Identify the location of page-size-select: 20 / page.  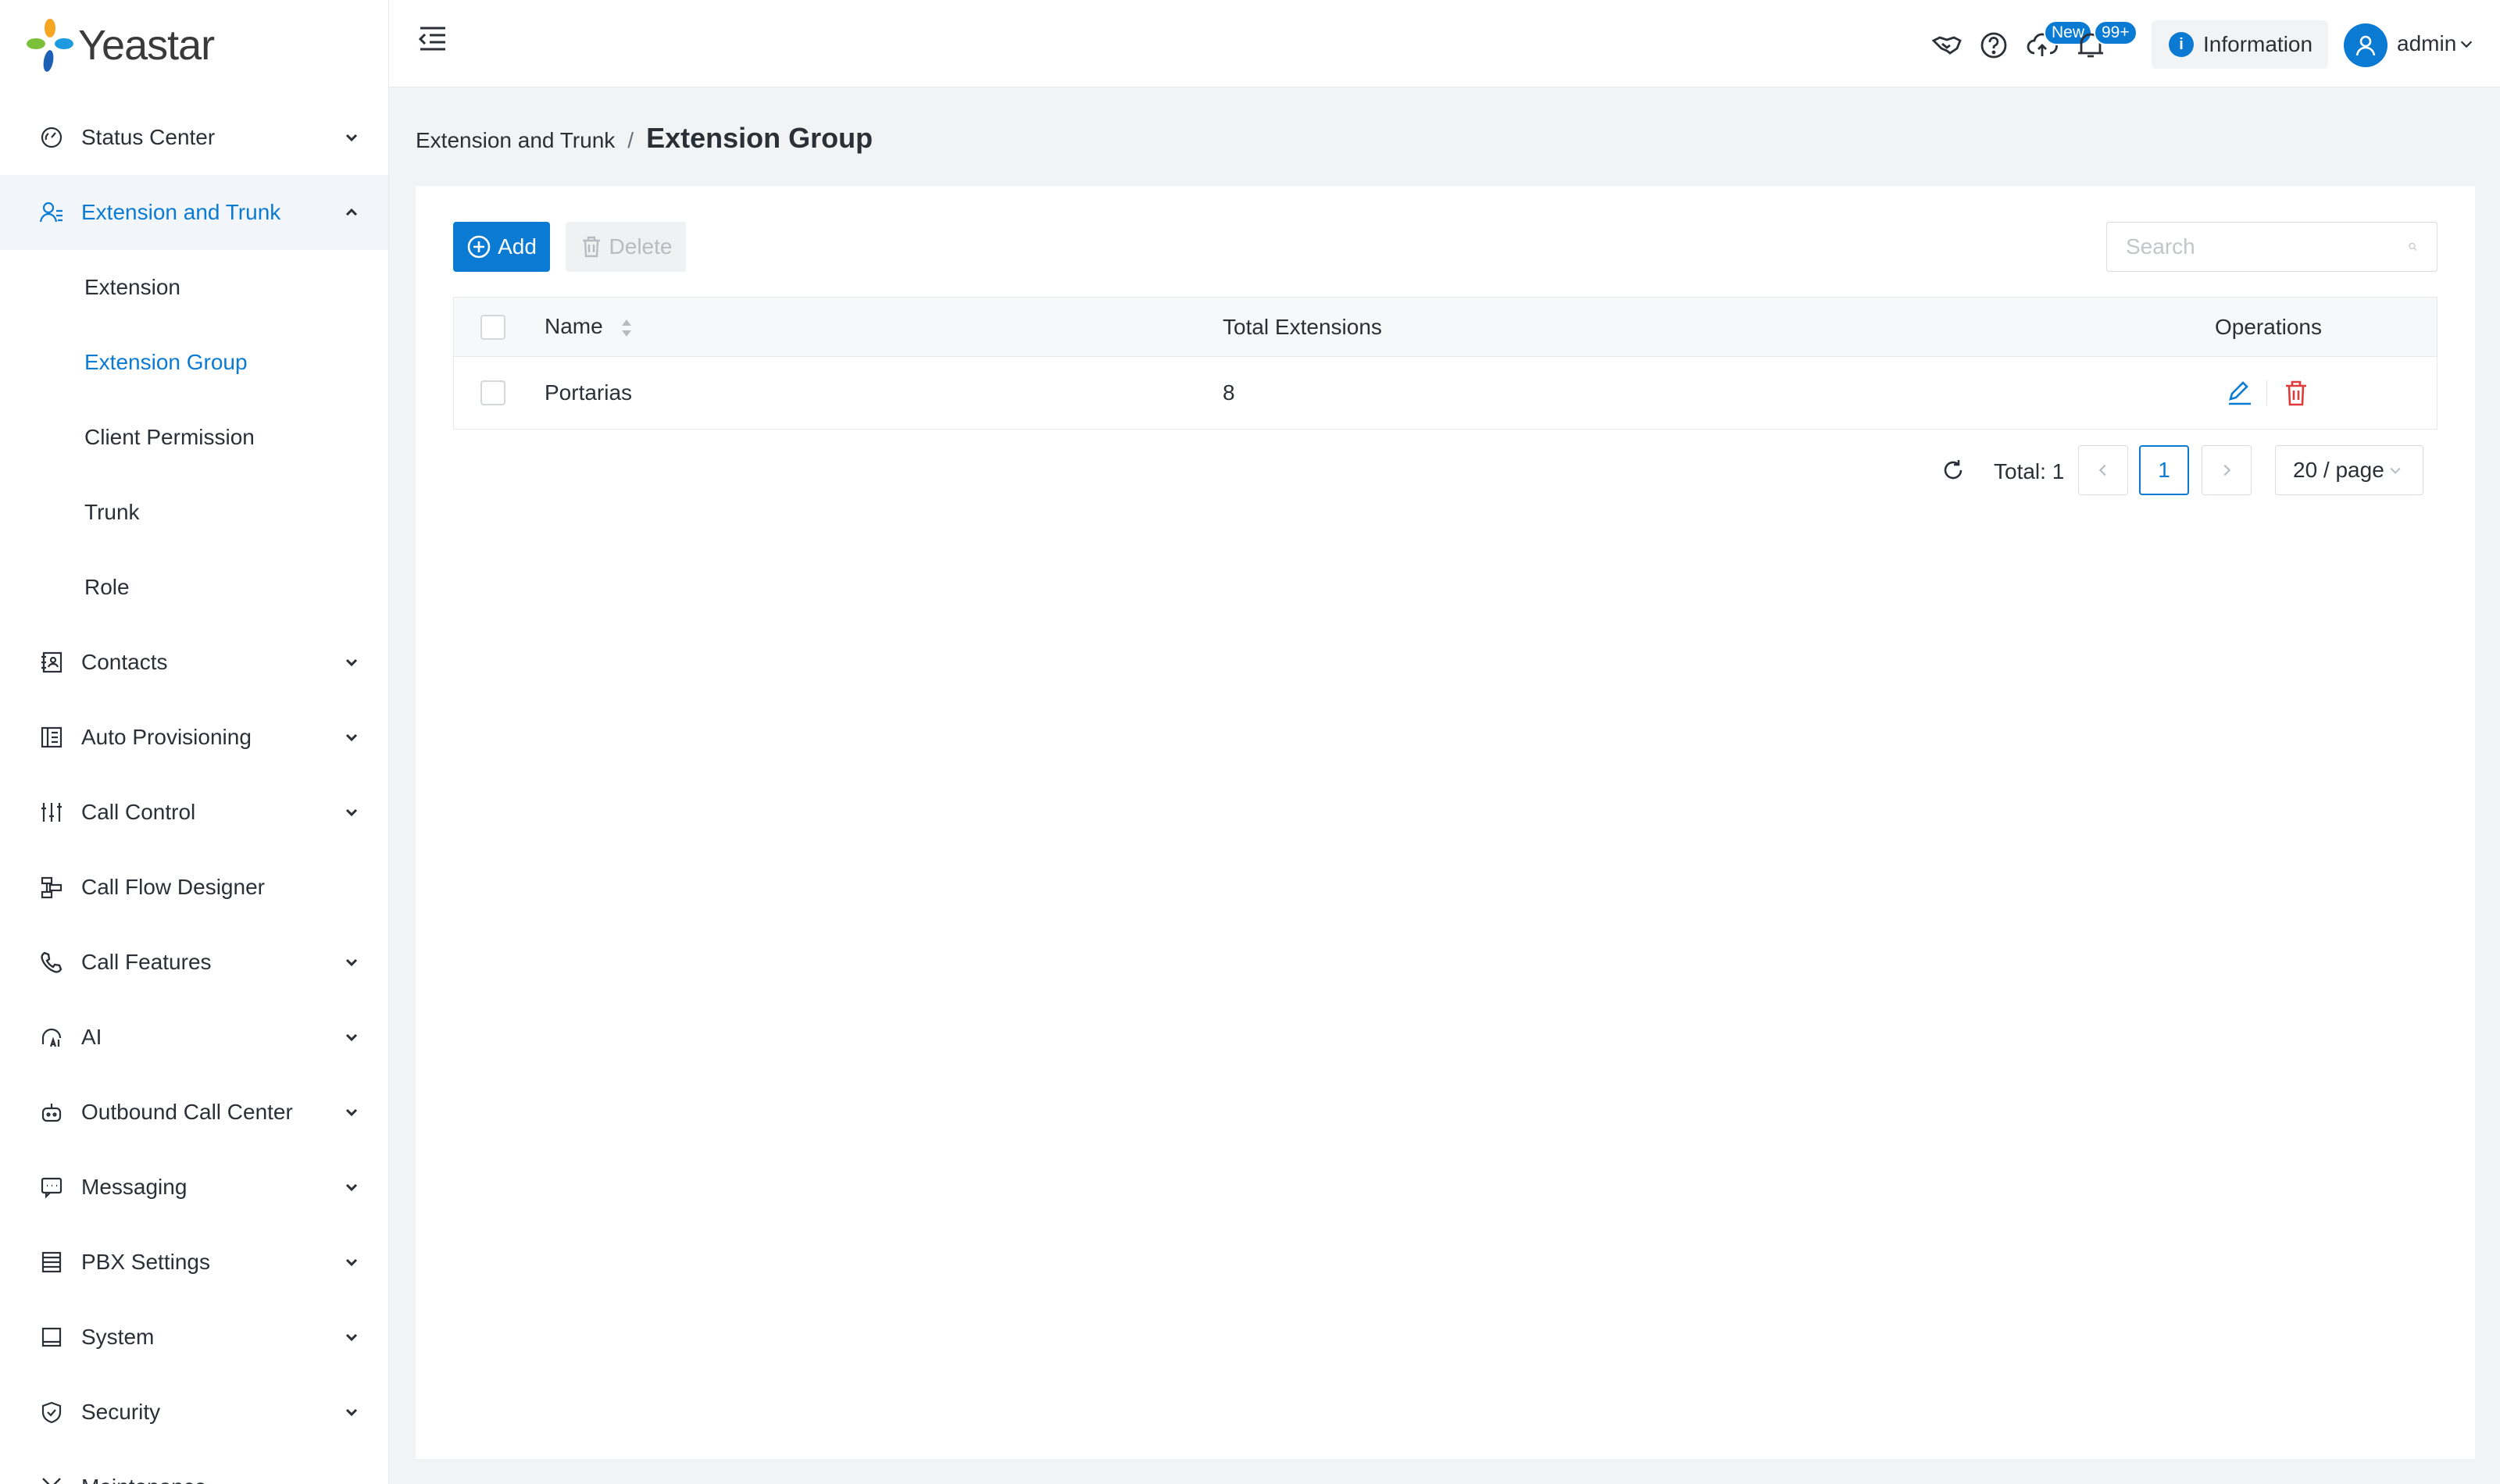
(2349, 470).